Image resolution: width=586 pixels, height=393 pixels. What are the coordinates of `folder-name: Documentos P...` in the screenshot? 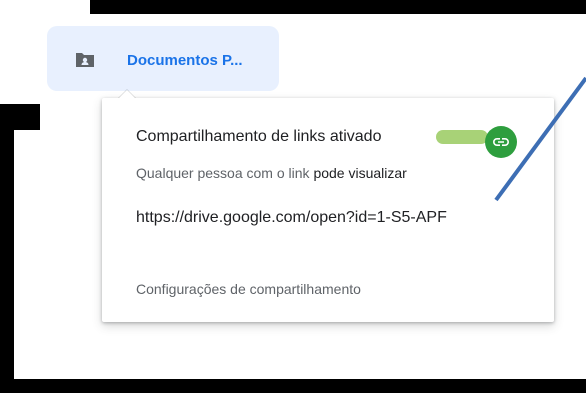 It's located at (185, 60).